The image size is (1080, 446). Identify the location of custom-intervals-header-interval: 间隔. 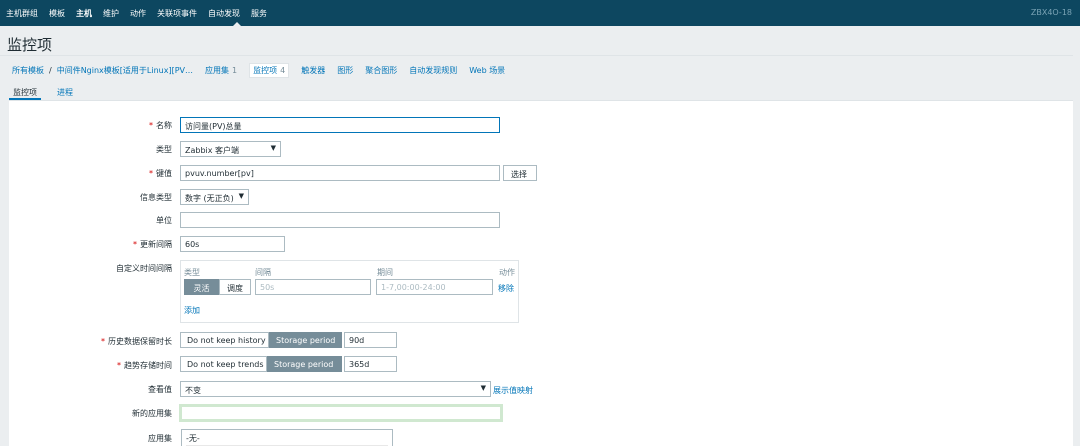
(263, 272).